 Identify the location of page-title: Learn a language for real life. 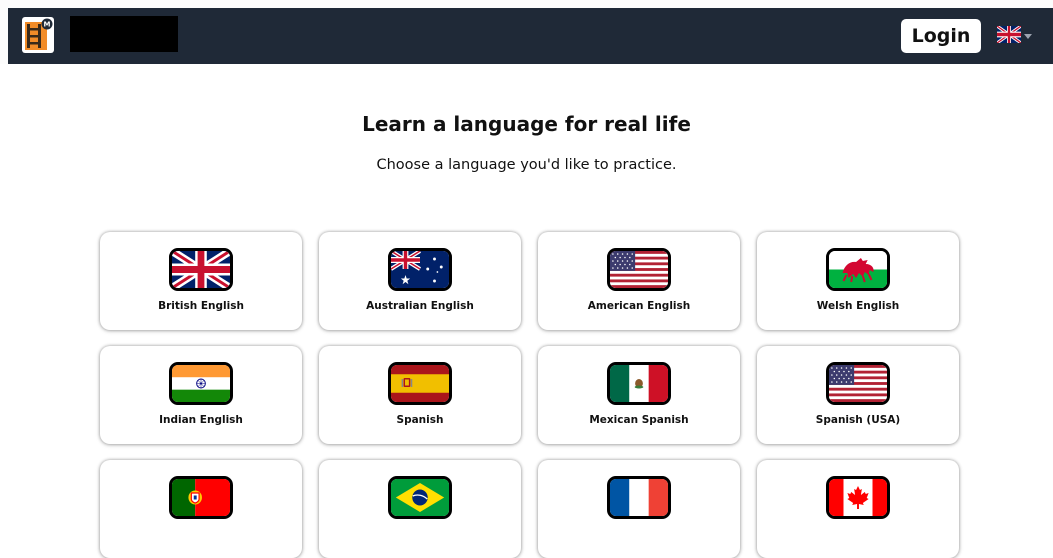
(526, 124).